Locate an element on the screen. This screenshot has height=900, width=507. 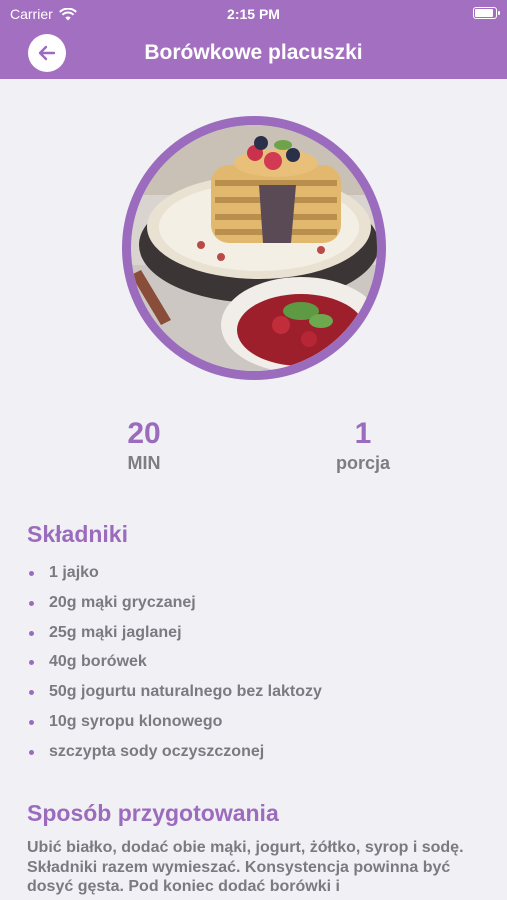
list-item: 50g jogurtu naturalnego bez laktozy is located at coordinates (174, 692).